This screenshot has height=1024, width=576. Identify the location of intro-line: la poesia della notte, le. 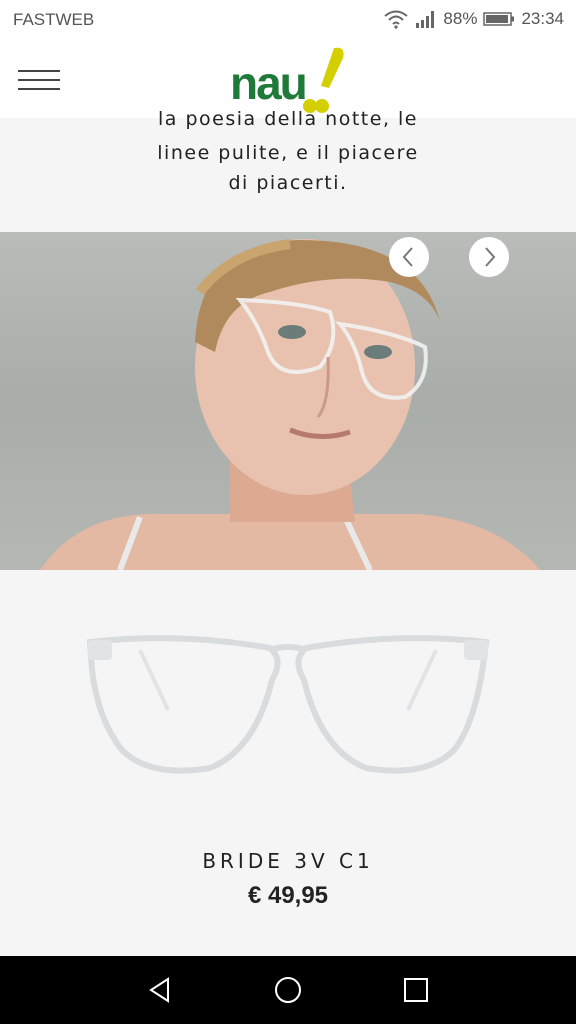
(288, 119).